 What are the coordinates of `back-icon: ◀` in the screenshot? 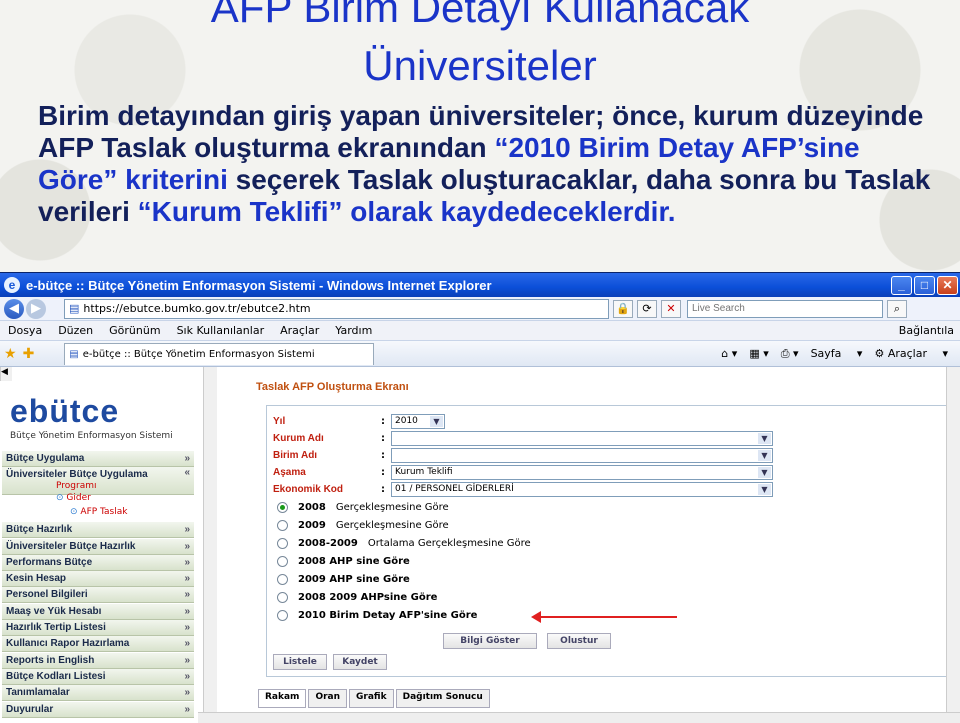 It's located at (14, 308).